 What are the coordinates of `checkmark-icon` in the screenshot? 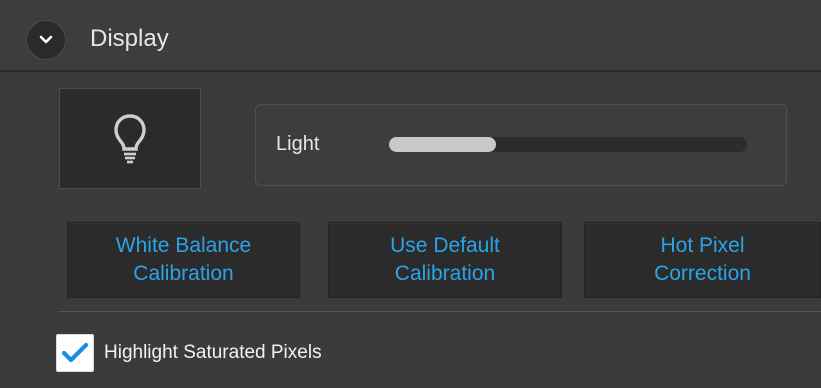 It's located at (75, 352).